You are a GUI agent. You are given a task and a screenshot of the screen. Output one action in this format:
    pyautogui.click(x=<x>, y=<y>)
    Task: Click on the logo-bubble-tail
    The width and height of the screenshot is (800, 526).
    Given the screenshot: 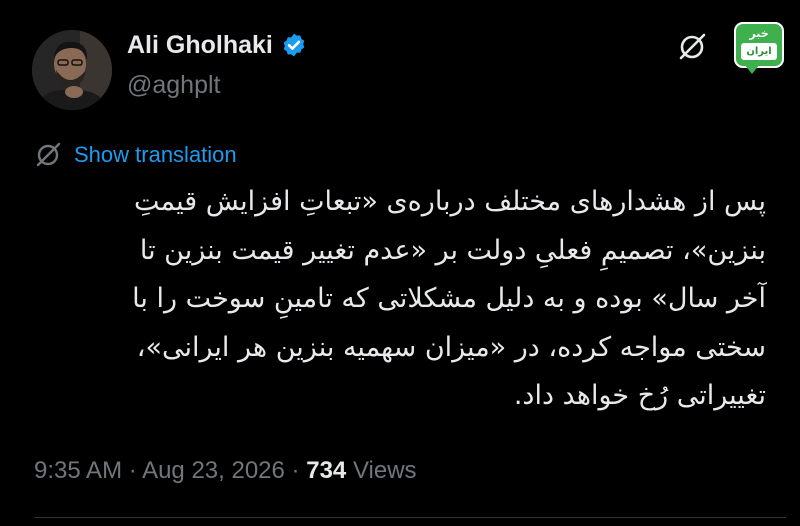 What is the action you would take?
    pyautogui.click(x=752, y=69)
    